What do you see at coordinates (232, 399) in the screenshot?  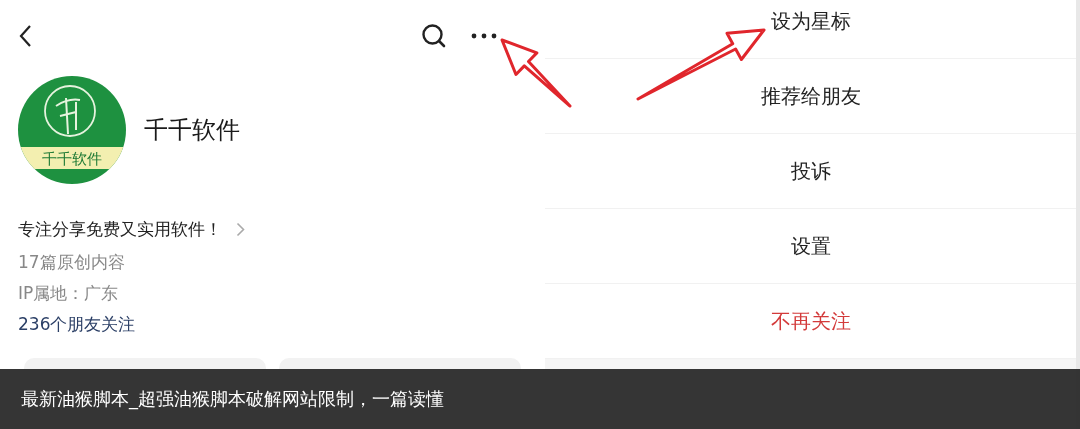 I see `caption-text: 最新油猴脚本_超强油猴脚本破解网站限制，一篇读懂` at bounding box center [232, 399].